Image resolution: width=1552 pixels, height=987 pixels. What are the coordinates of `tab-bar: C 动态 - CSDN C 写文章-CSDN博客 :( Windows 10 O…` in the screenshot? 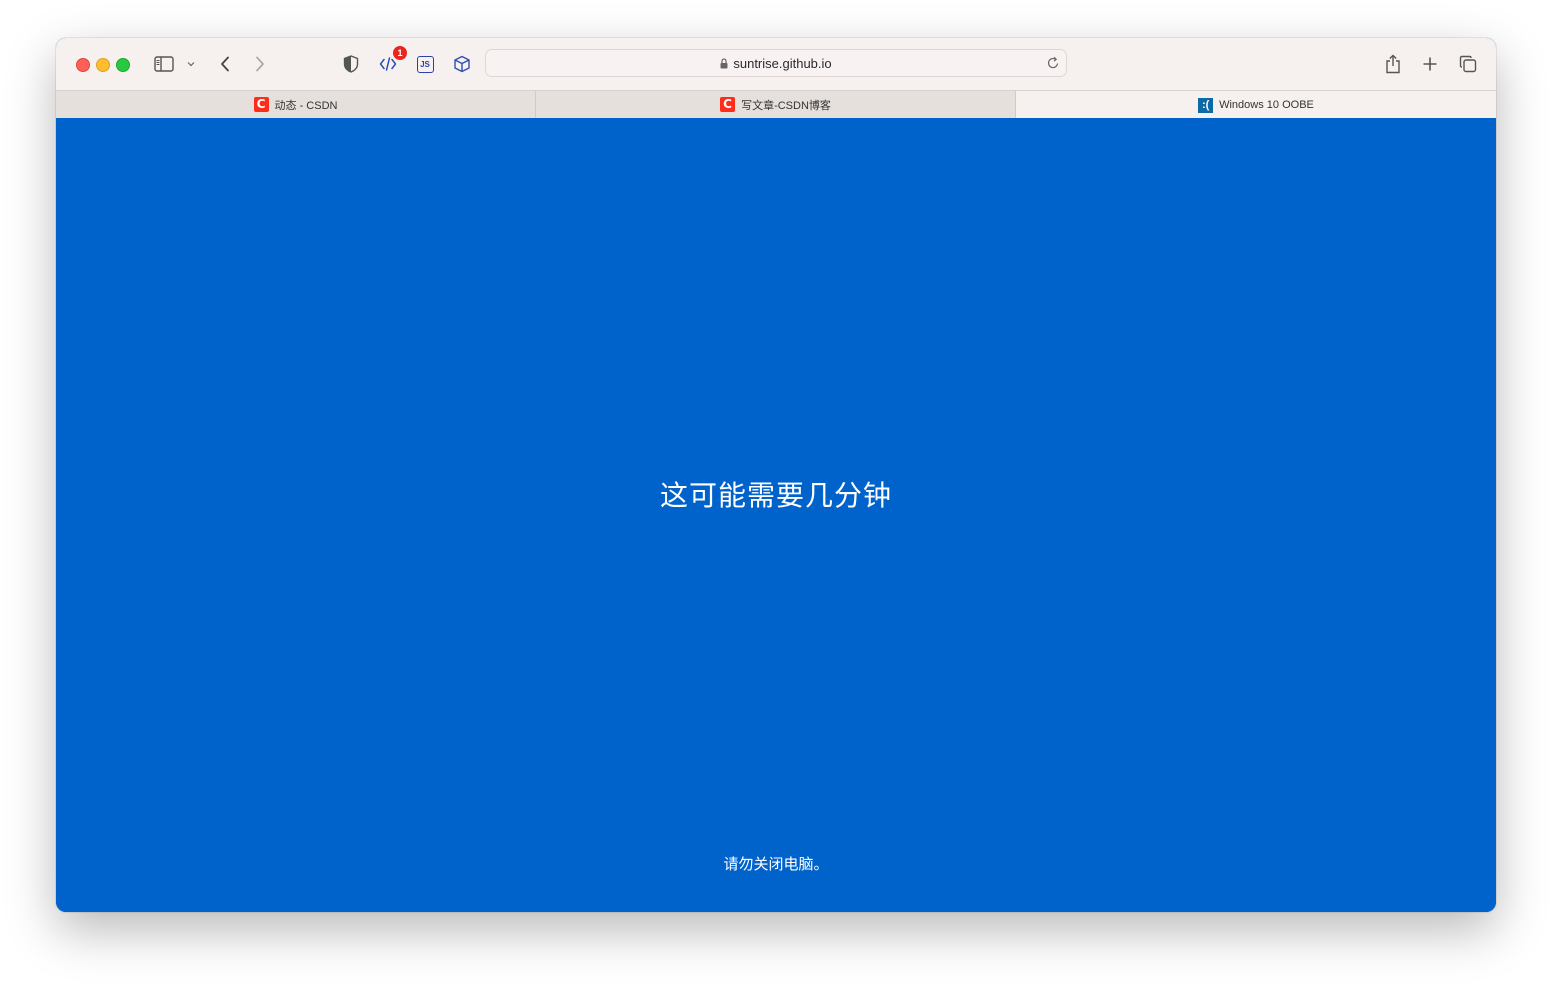 It's located at (776, 104).